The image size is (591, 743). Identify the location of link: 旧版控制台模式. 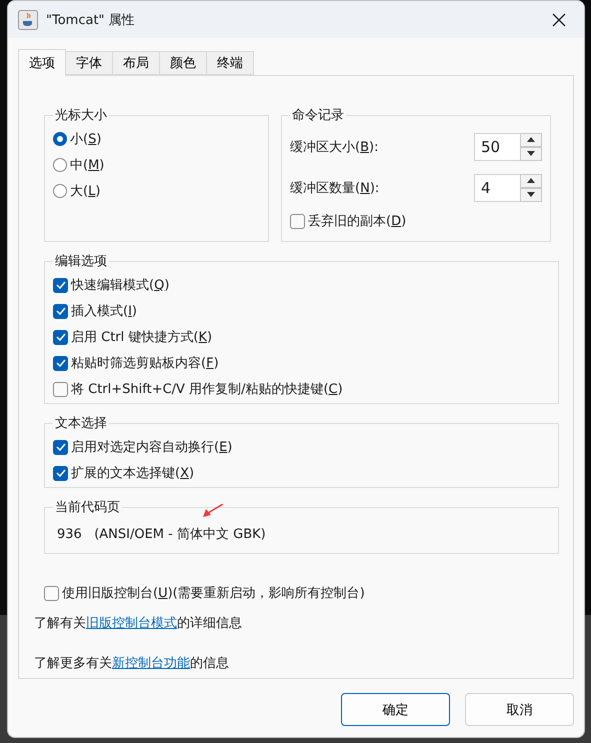
(131, 623).